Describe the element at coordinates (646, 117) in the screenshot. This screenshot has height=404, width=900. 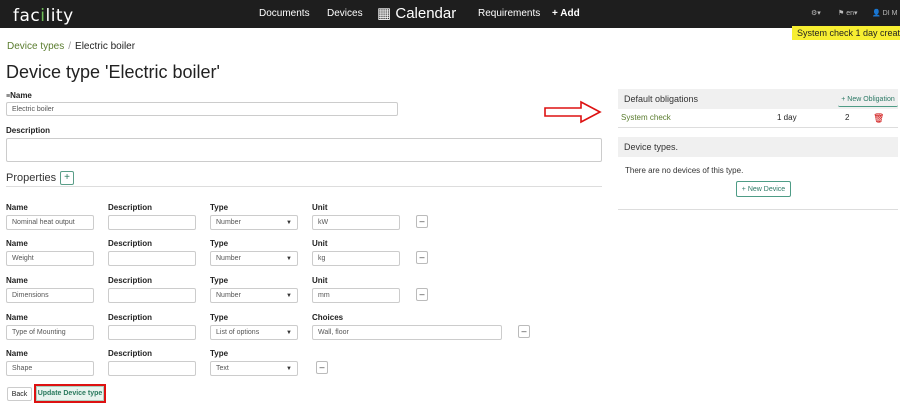
I see `obligation-name-link: System check` at that location.